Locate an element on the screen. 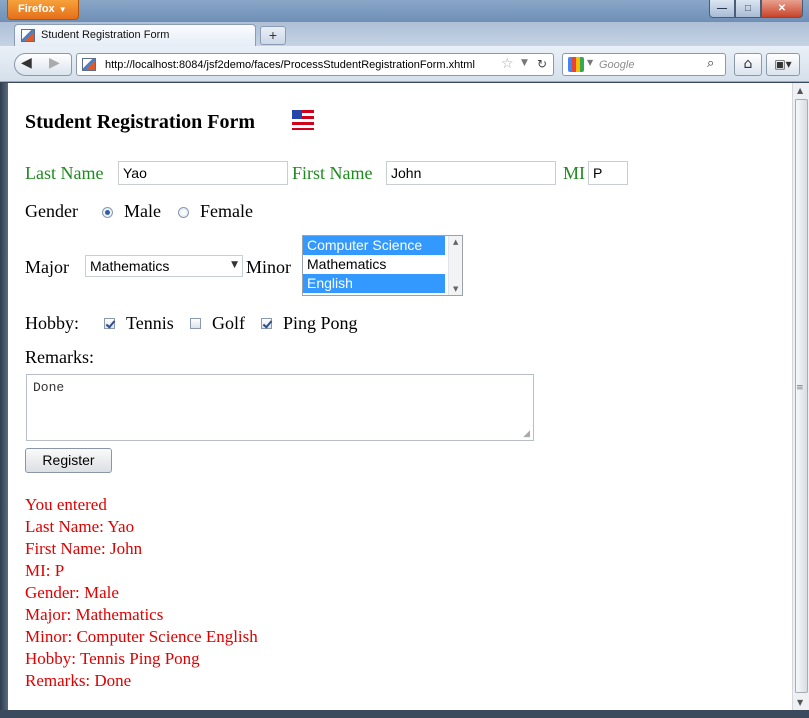 This screenshot has width=809, height=718. addon-bar-button: ▣▾ is located at coordinates (783, 64).